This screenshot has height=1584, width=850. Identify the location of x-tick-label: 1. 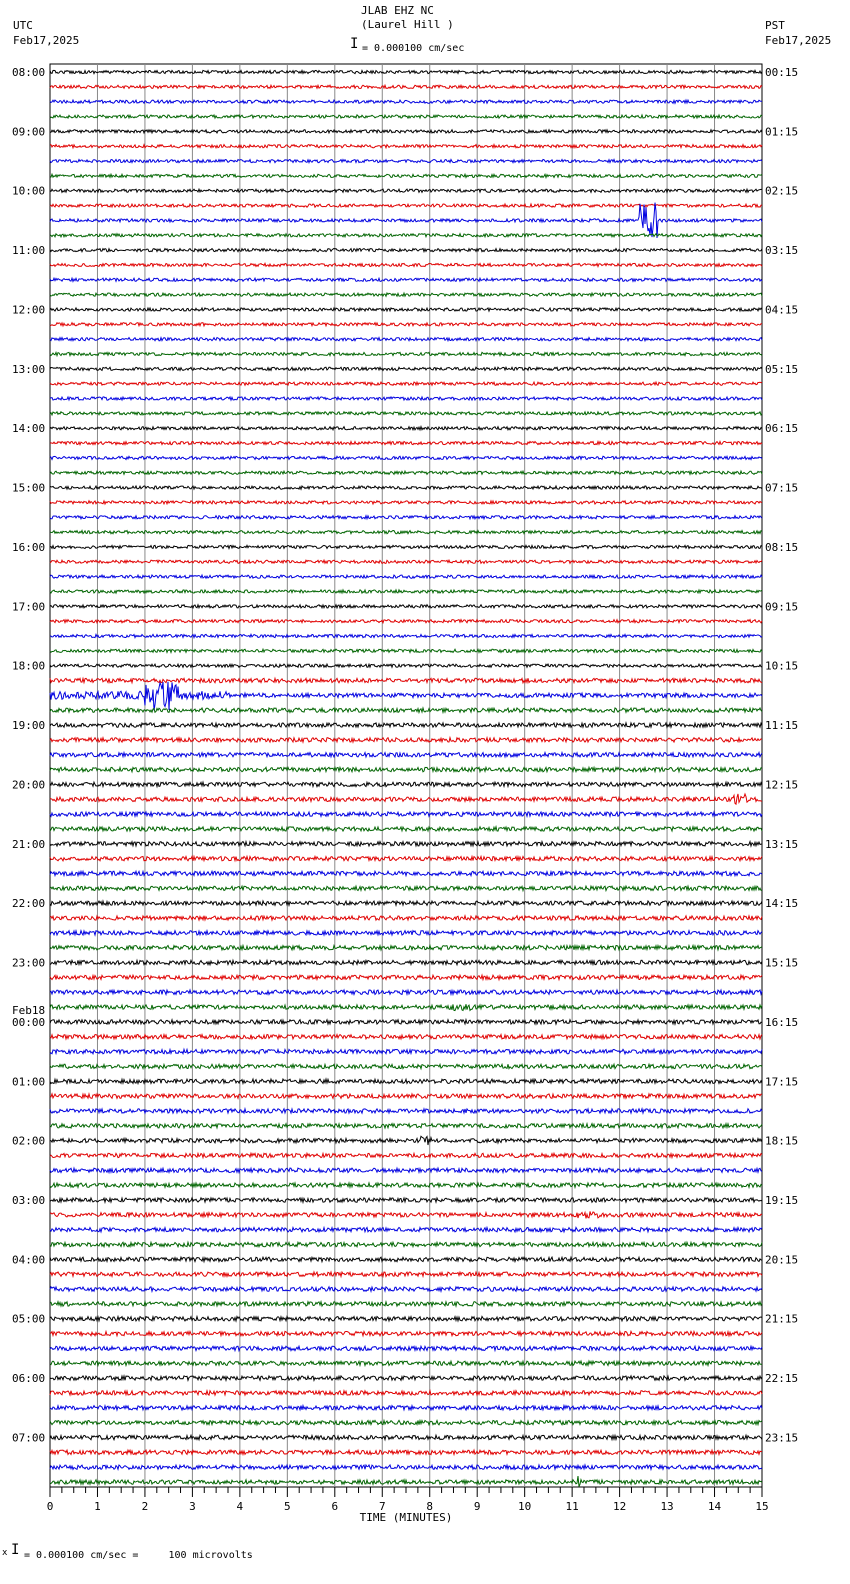
(97, 1506).